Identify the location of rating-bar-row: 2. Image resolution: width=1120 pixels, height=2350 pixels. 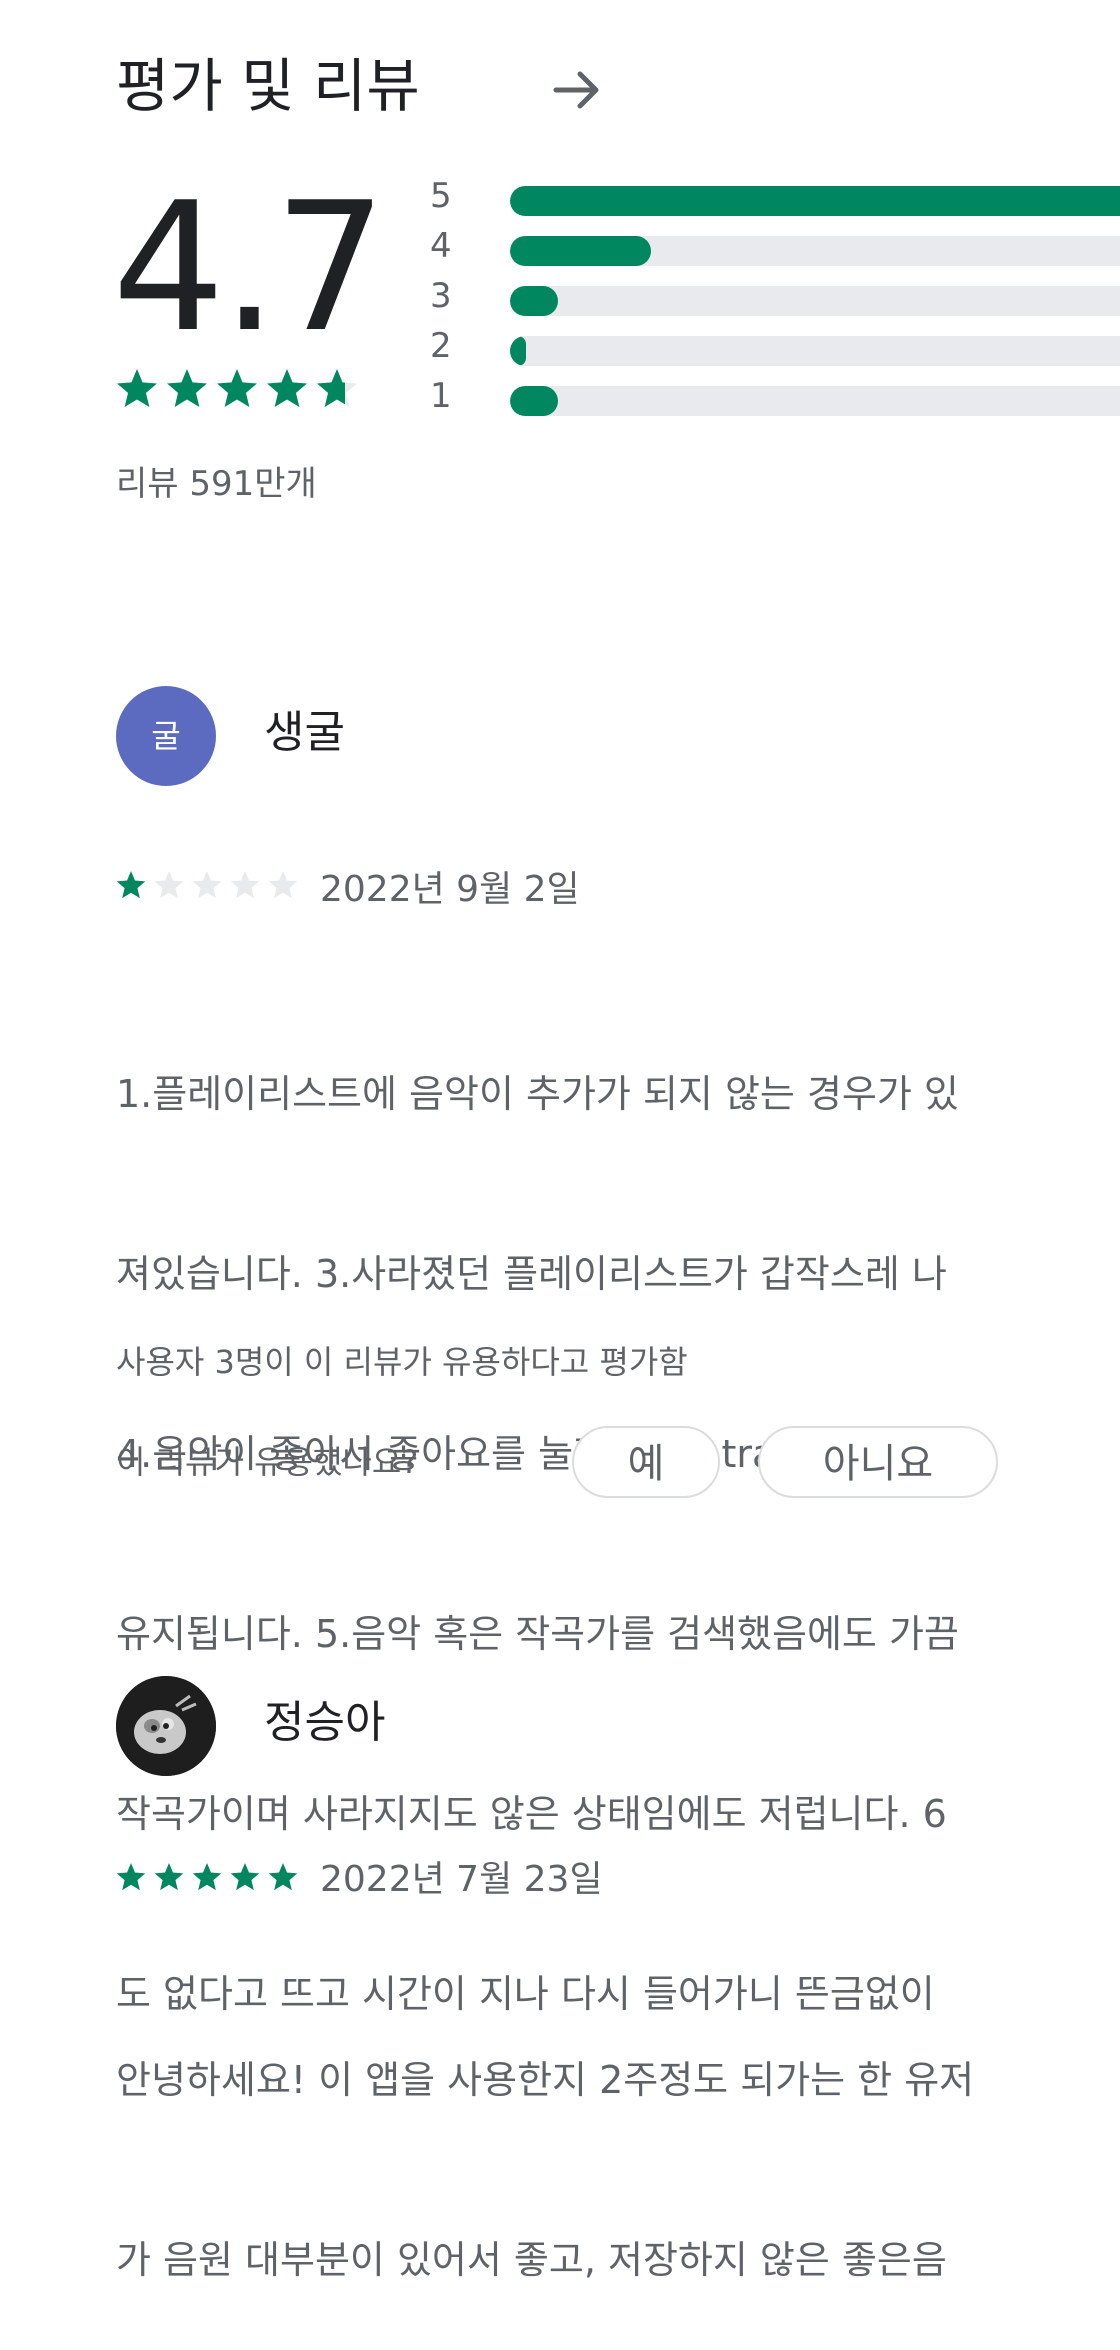
(775, 346).